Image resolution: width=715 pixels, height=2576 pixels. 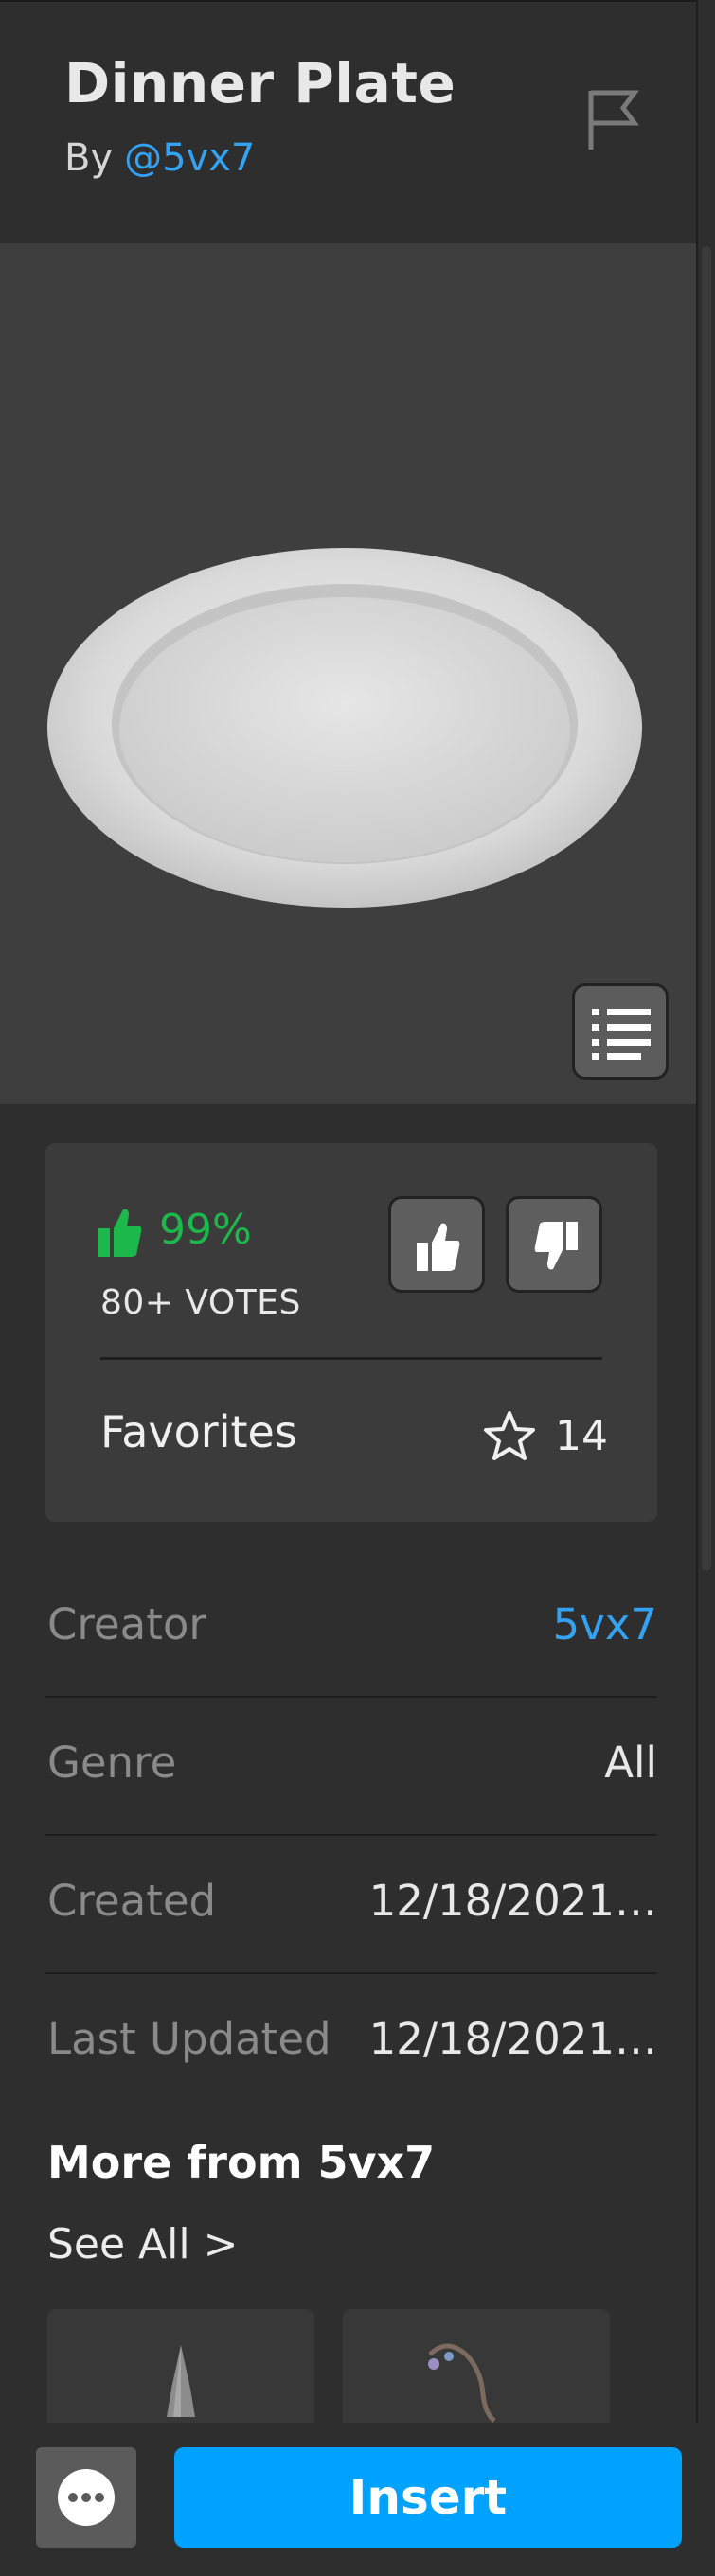 What do you see at coordinates (351, 1332) in the screenshot?
I see `rating-card: 99% 80+ VOTES Favorites 14` at bounding box center [351, 1332].